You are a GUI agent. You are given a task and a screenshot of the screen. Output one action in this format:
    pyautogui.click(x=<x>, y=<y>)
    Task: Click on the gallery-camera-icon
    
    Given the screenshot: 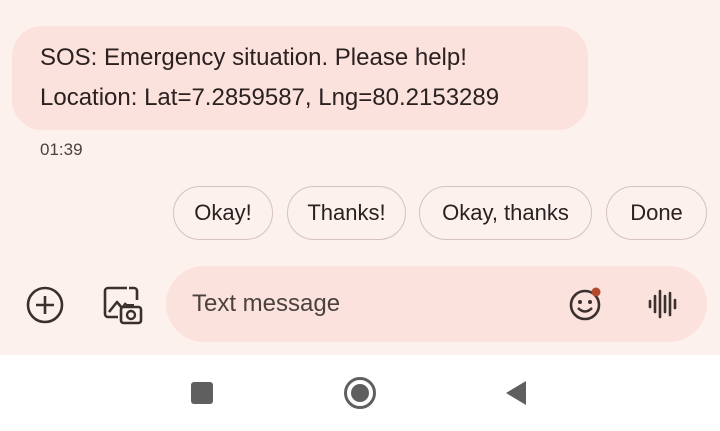 What is the action you would take?
    pyautogui.click(x=123, y=305)
    